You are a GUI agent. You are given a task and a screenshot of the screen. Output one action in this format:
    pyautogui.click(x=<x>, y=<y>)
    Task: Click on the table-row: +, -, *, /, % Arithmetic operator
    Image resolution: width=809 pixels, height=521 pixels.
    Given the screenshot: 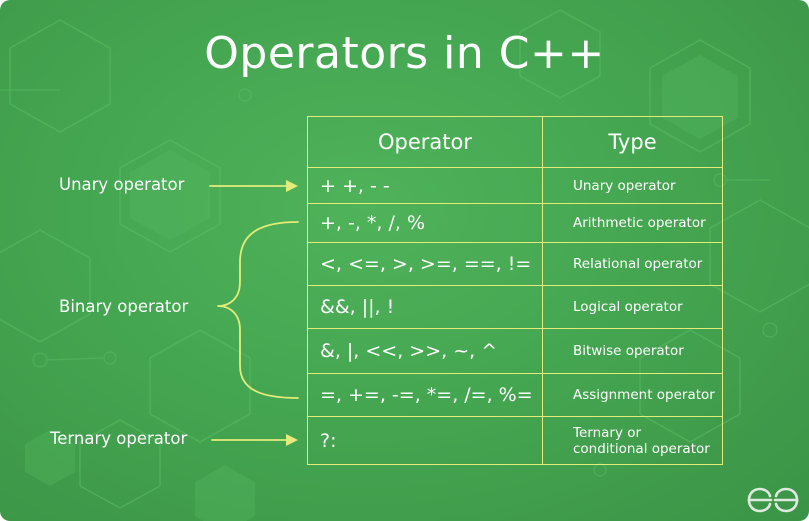 What is the action you would take?
    pyautogui.click(x=515, y=223)
    